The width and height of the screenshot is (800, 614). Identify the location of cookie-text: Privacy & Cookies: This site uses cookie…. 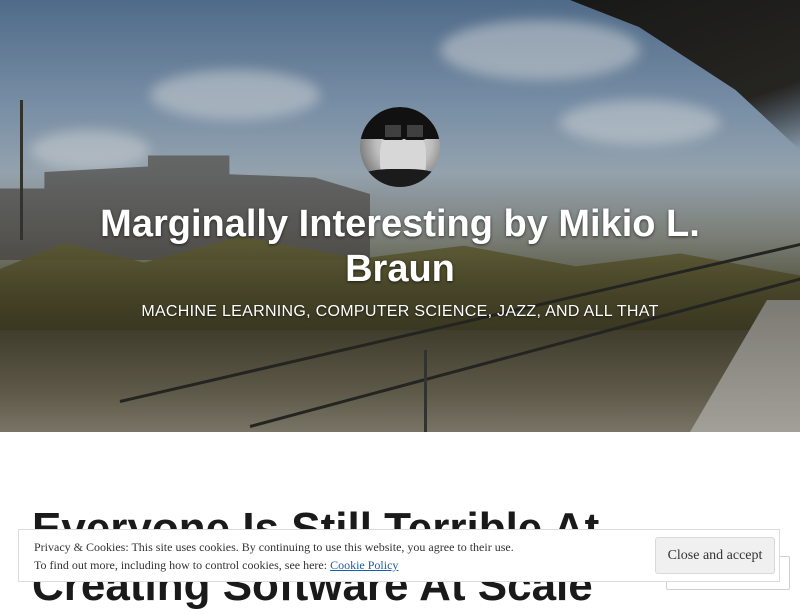
(334, 556).